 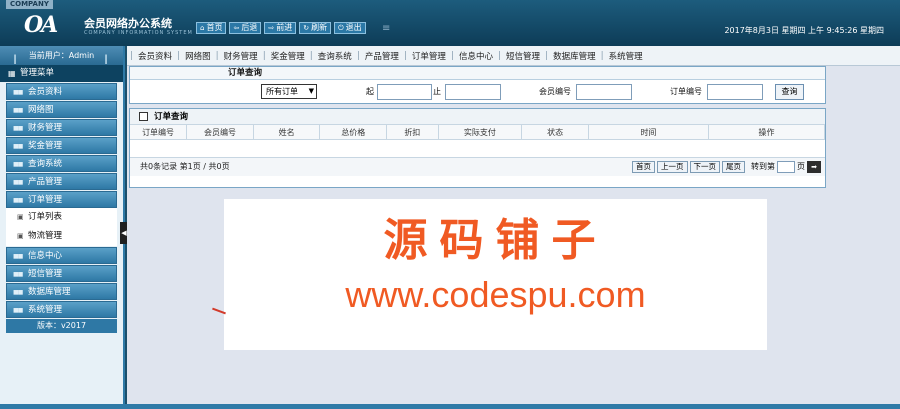 I want to click on sidebar-item-label: 订单管理, so click(x=45, y=200).